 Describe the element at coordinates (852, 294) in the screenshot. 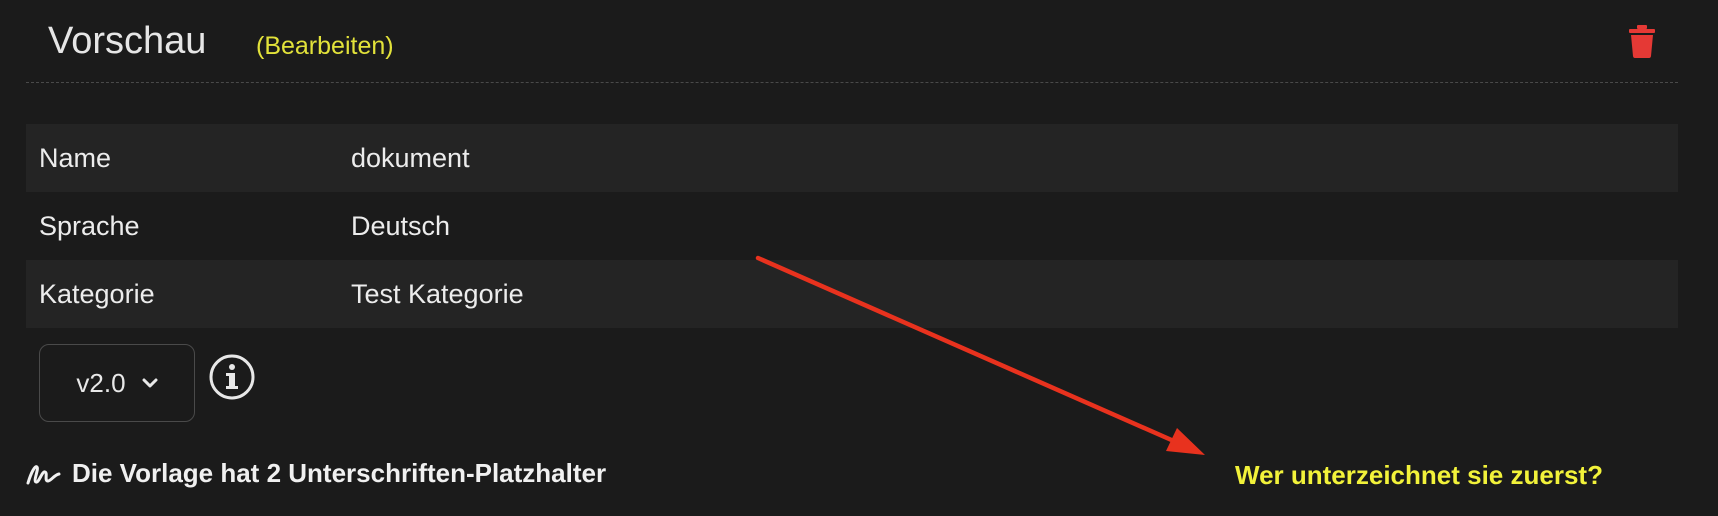

I see `table-row: Kategorie Test Kategorie` at that location.